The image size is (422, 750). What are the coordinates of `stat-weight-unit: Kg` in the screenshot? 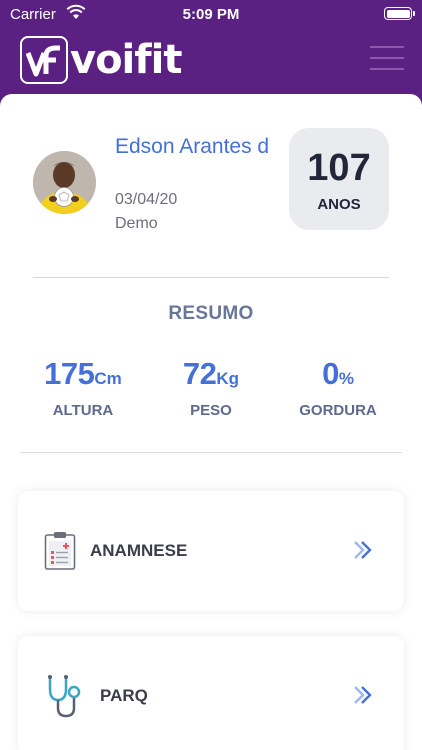 It's located at (228, 378).